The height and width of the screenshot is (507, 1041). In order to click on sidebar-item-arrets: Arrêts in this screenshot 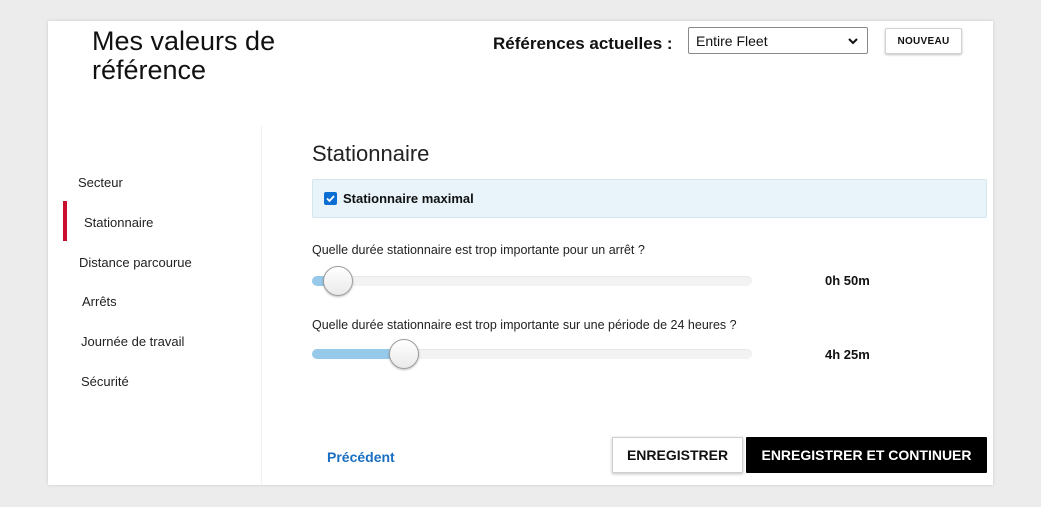, I will do `click(99, 301)`.